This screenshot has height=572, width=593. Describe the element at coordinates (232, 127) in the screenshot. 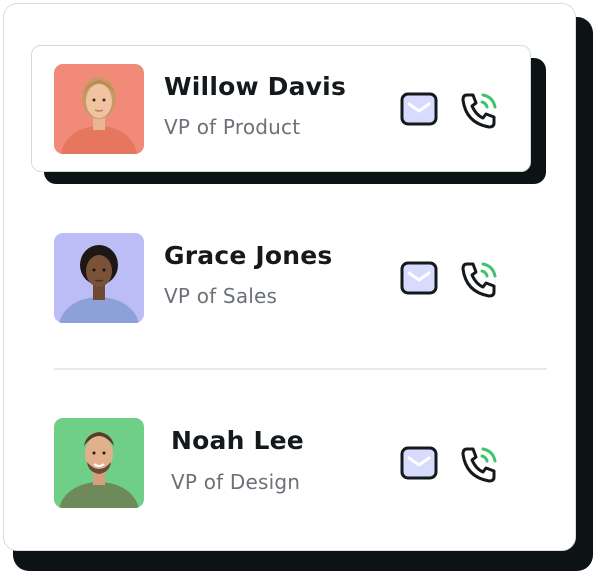

I see `contact-role: VP of Product` at that location.